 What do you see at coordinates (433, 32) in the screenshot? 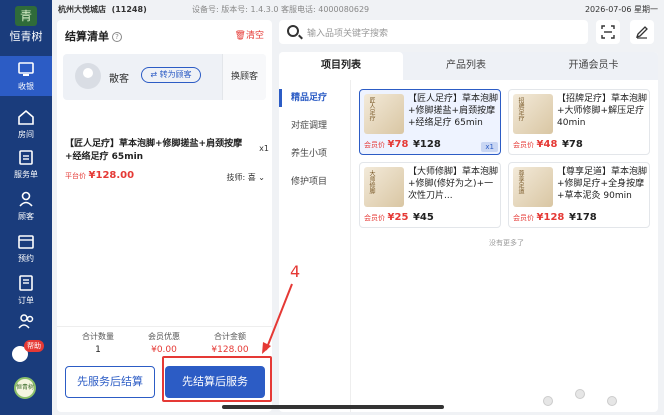
I see `search-bar: 输入品项关键字搜索` at bounding box center [433, 32].